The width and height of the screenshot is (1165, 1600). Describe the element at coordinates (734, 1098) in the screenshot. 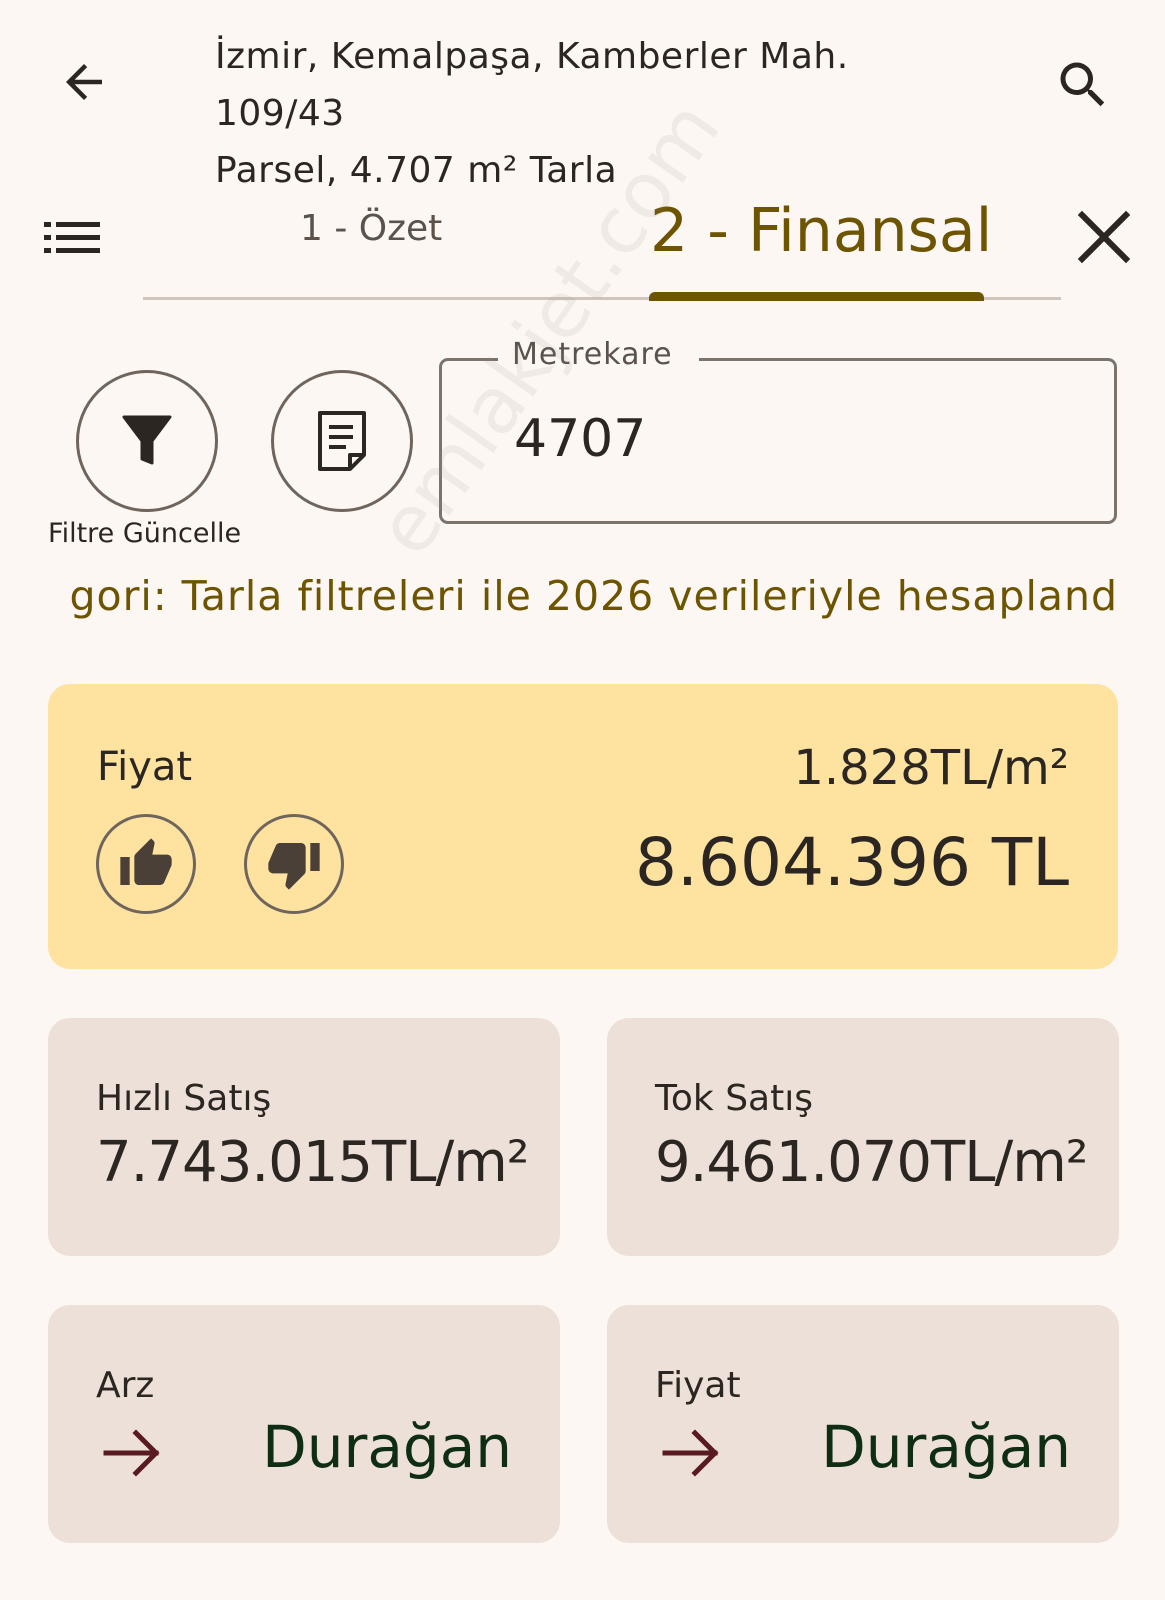

I see `full-sale-title: Tok Satış` at that location.